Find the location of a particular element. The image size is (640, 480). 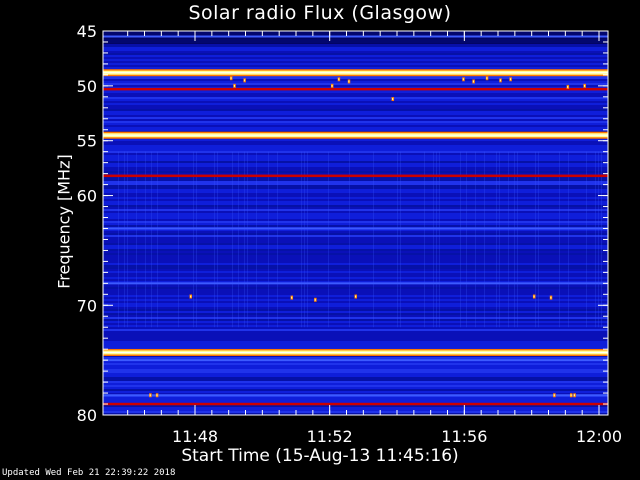

top-dark-region is located at coordinates (355, 38).